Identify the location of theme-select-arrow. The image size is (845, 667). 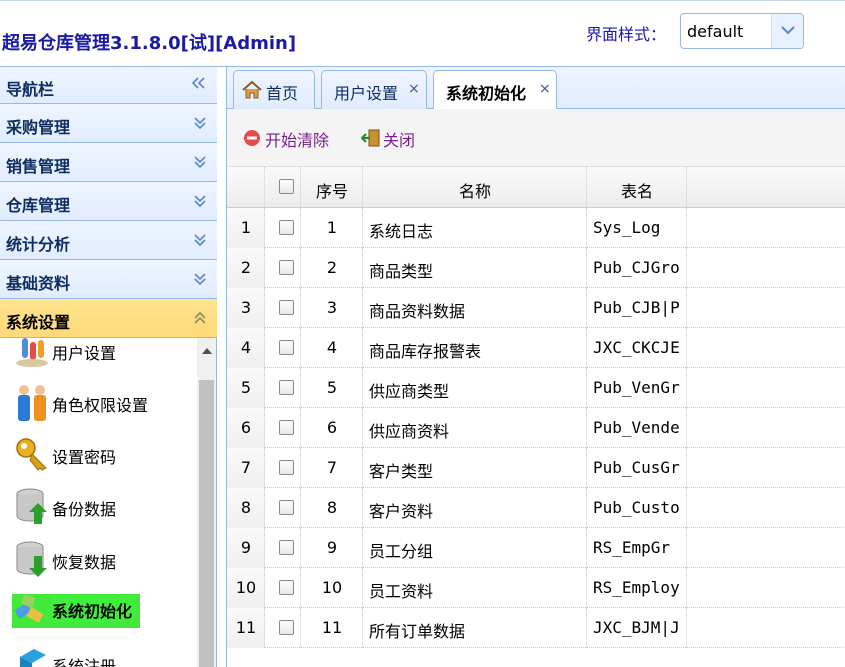
(787, 31).